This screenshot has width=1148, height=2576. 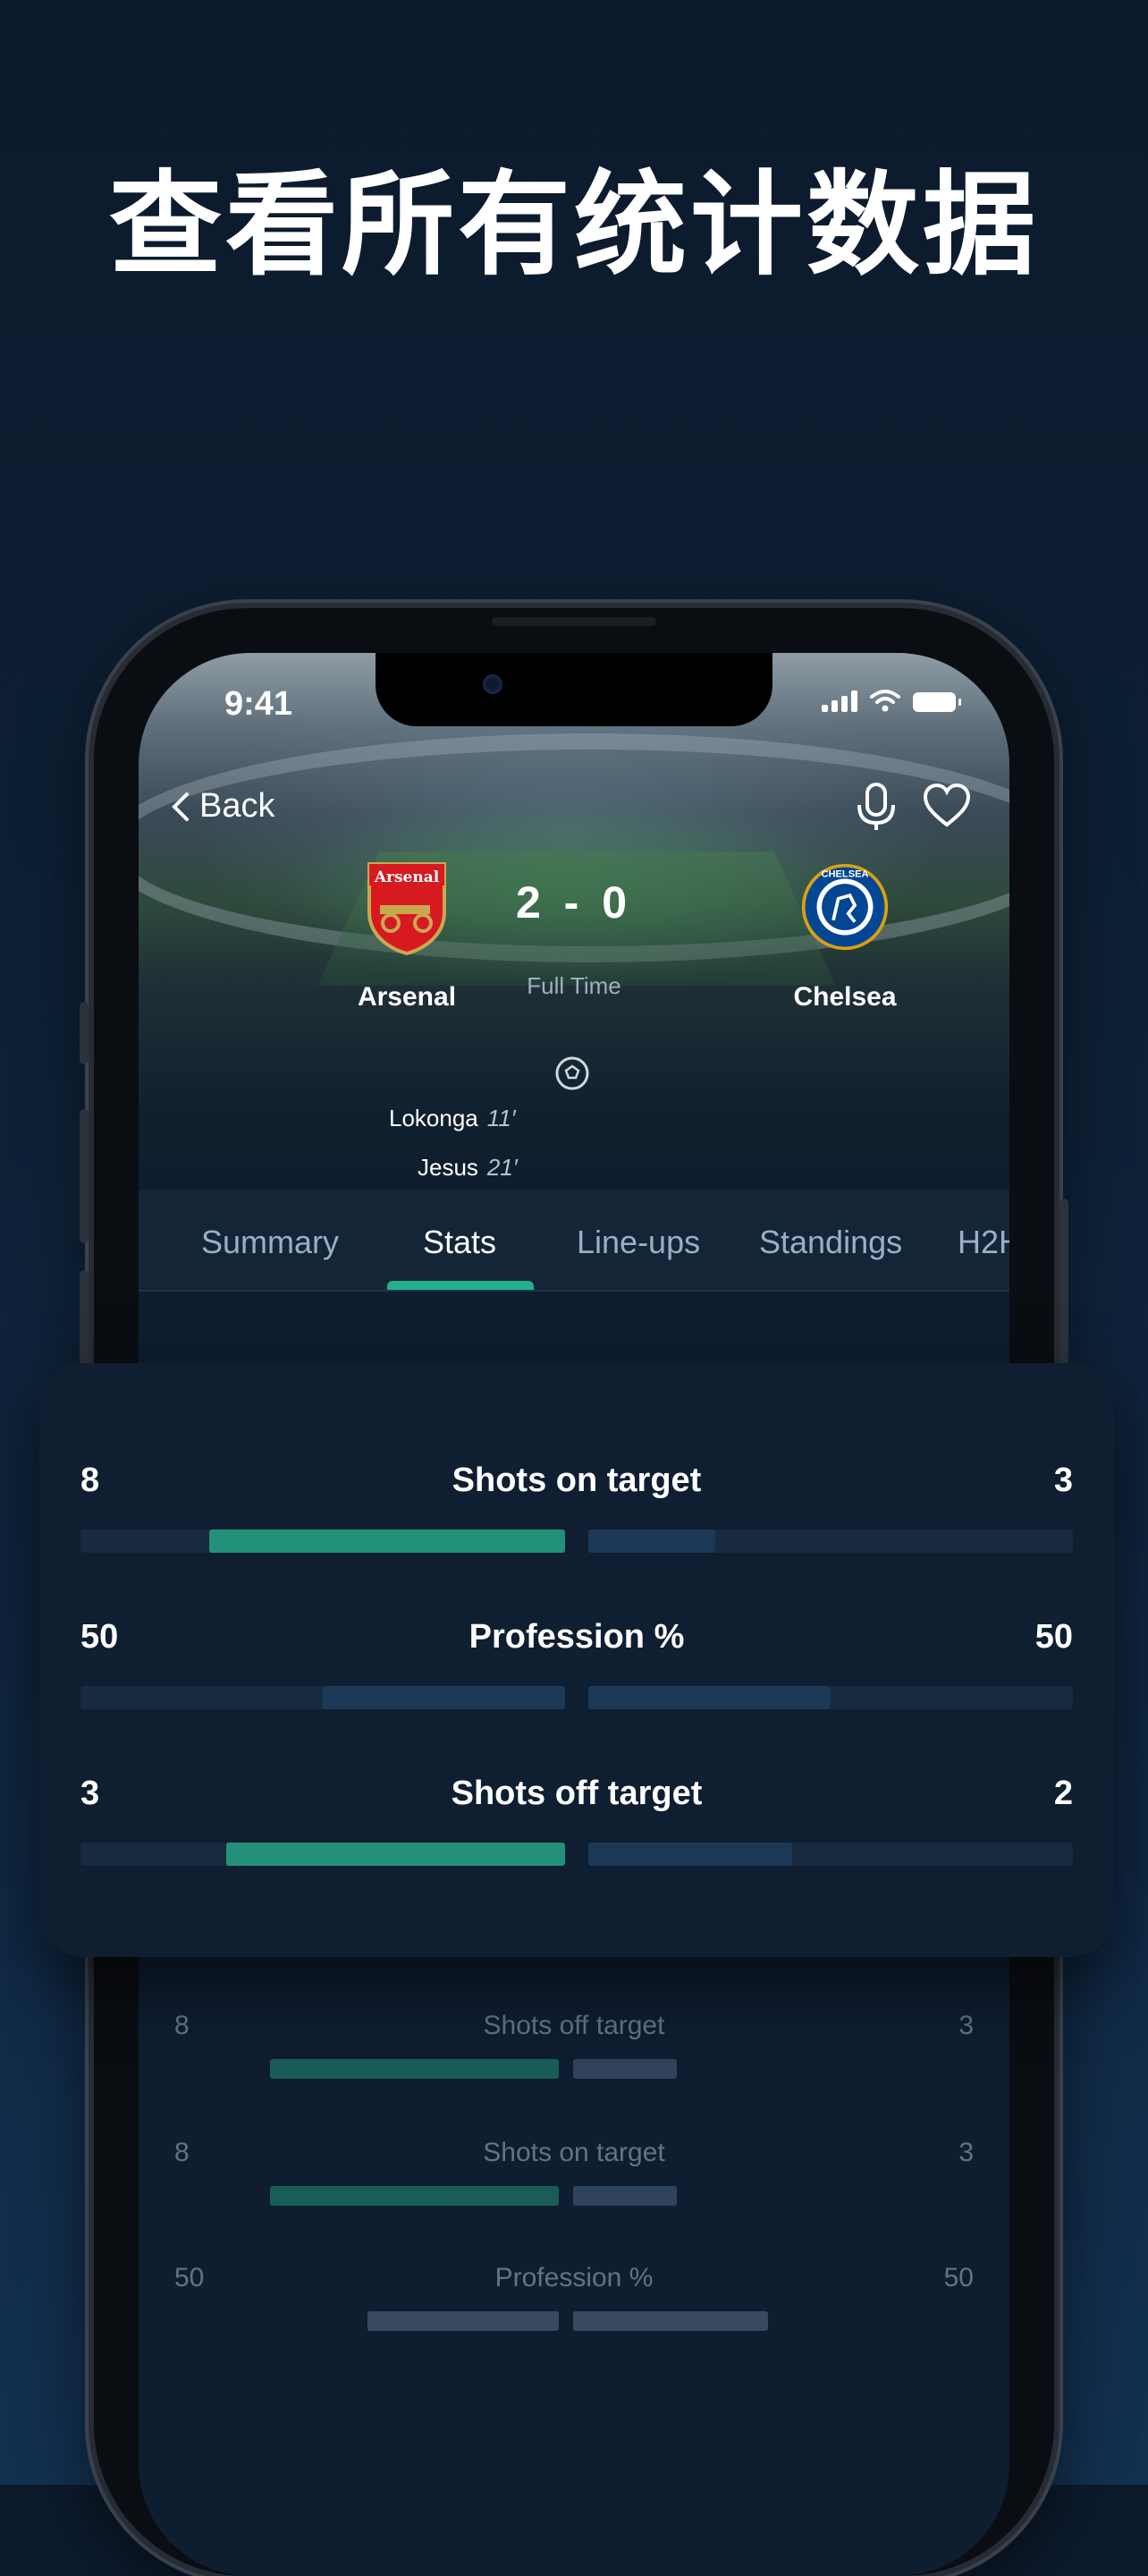 I want to click on goal-event: Jesus 21′, so click(x=468, y=1168).